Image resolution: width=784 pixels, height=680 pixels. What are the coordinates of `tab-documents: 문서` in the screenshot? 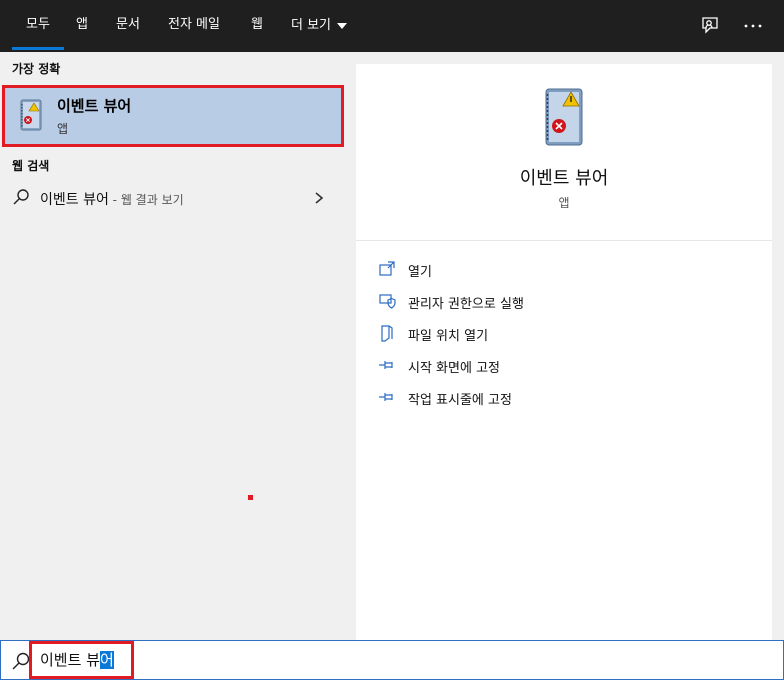 It's located at (131, 26).